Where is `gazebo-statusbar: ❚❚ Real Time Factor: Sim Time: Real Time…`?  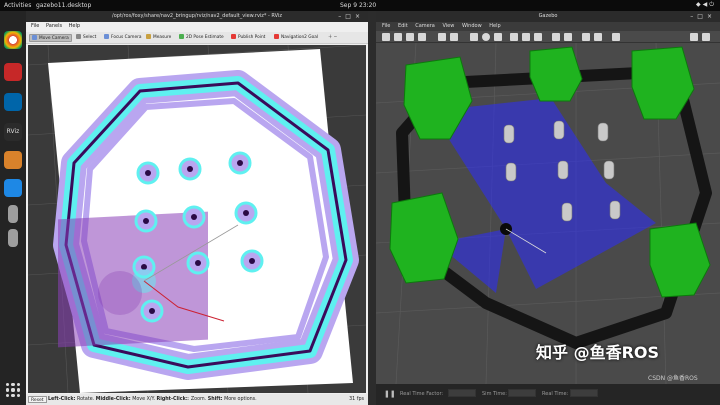
gazebo-statusbar: ❚❚ Real Time Factor: Sim Time: Real Time… is located at coordinates (548, 394).